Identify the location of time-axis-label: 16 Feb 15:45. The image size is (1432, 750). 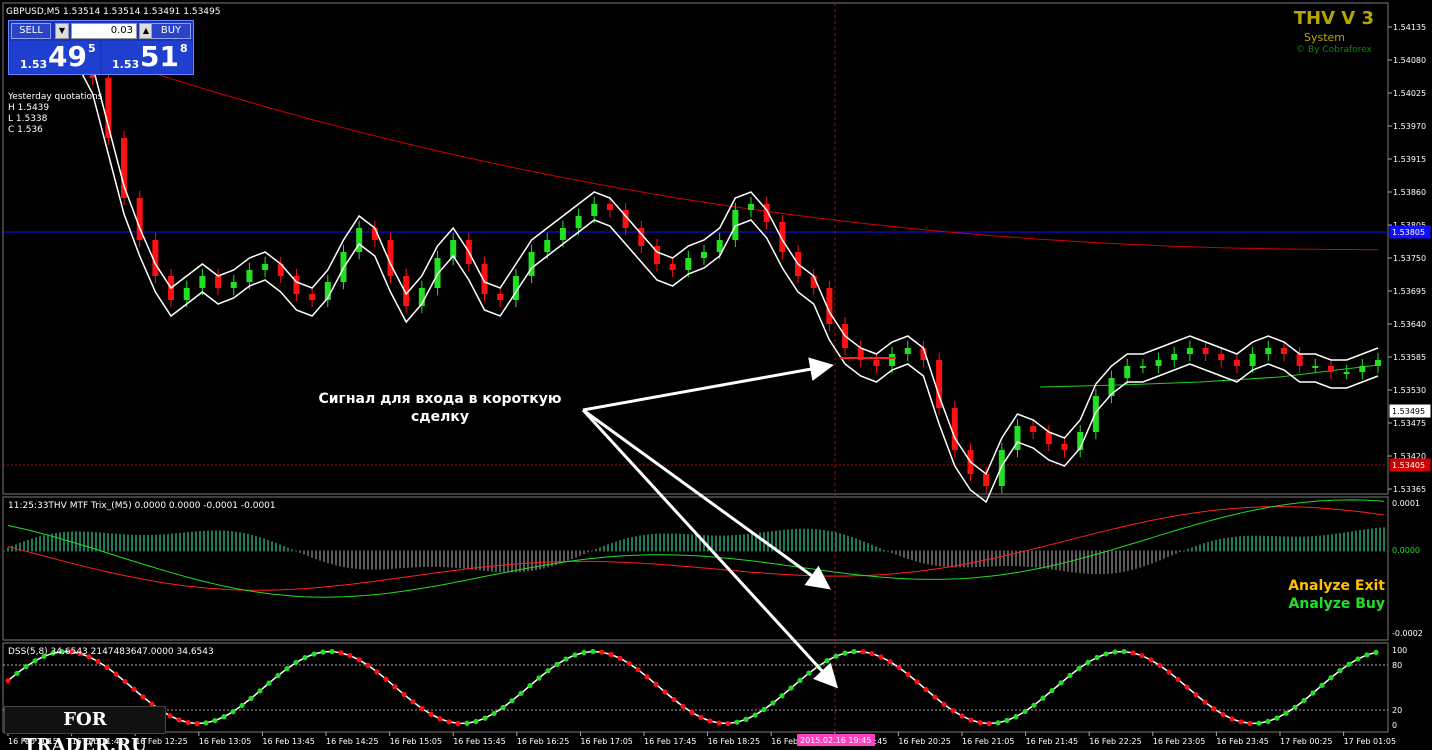
(479, 741).